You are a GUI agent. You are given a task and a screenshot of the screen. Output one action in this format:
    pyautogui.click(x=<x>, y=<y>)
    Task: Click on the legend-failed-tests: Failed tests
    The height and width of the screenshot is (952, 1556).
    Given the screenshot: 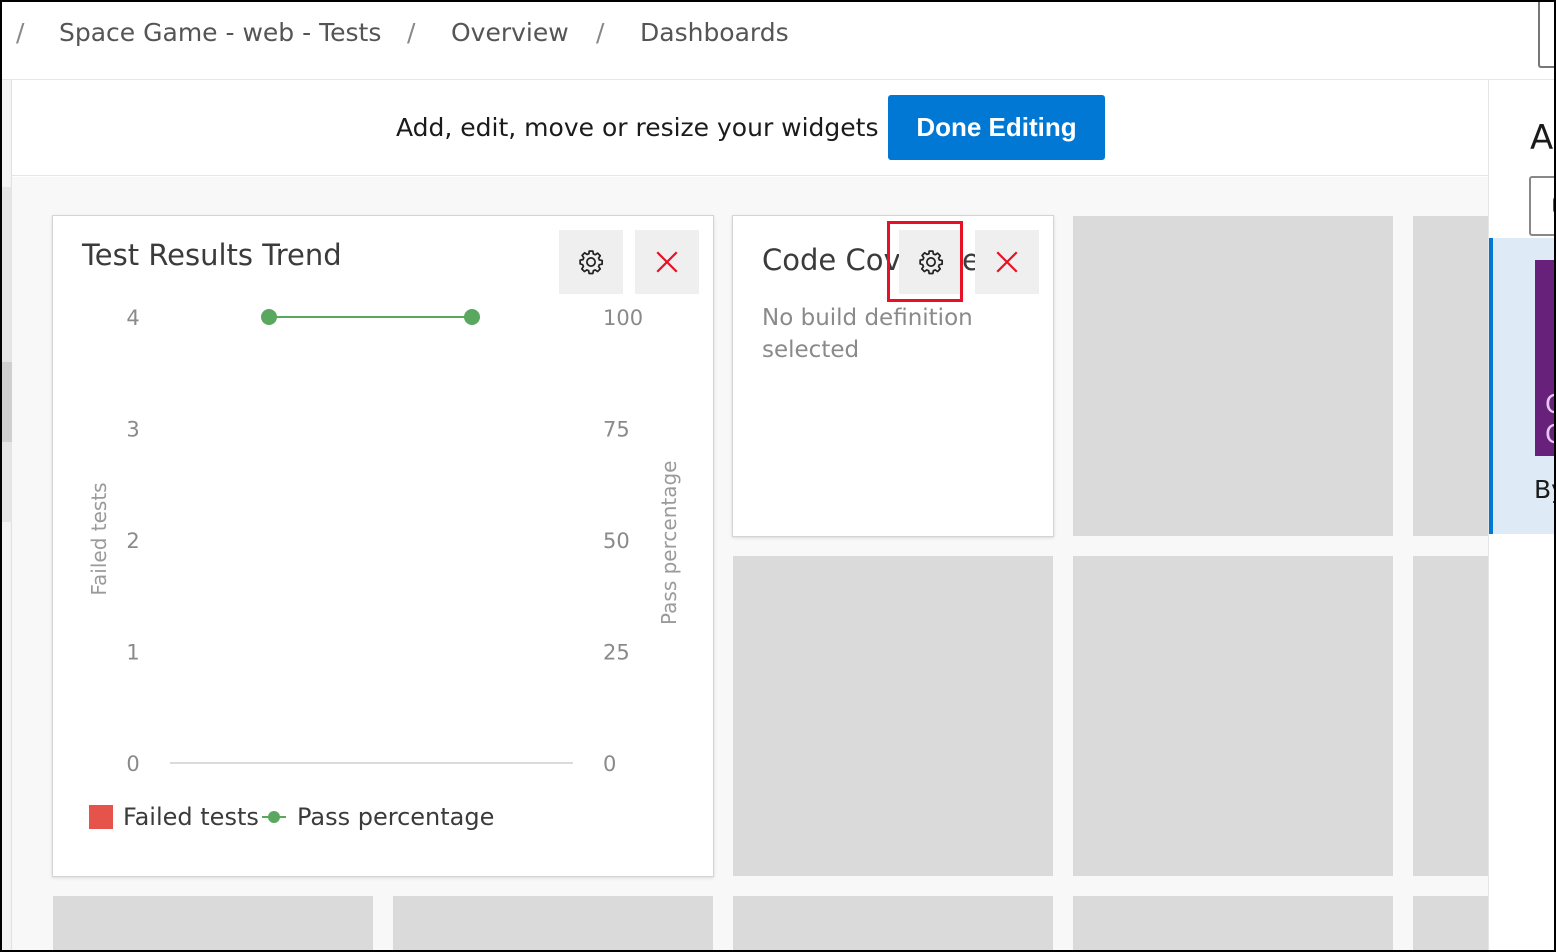 What is the action you would take?
    pyautogui.click(x=174, y=817)
    